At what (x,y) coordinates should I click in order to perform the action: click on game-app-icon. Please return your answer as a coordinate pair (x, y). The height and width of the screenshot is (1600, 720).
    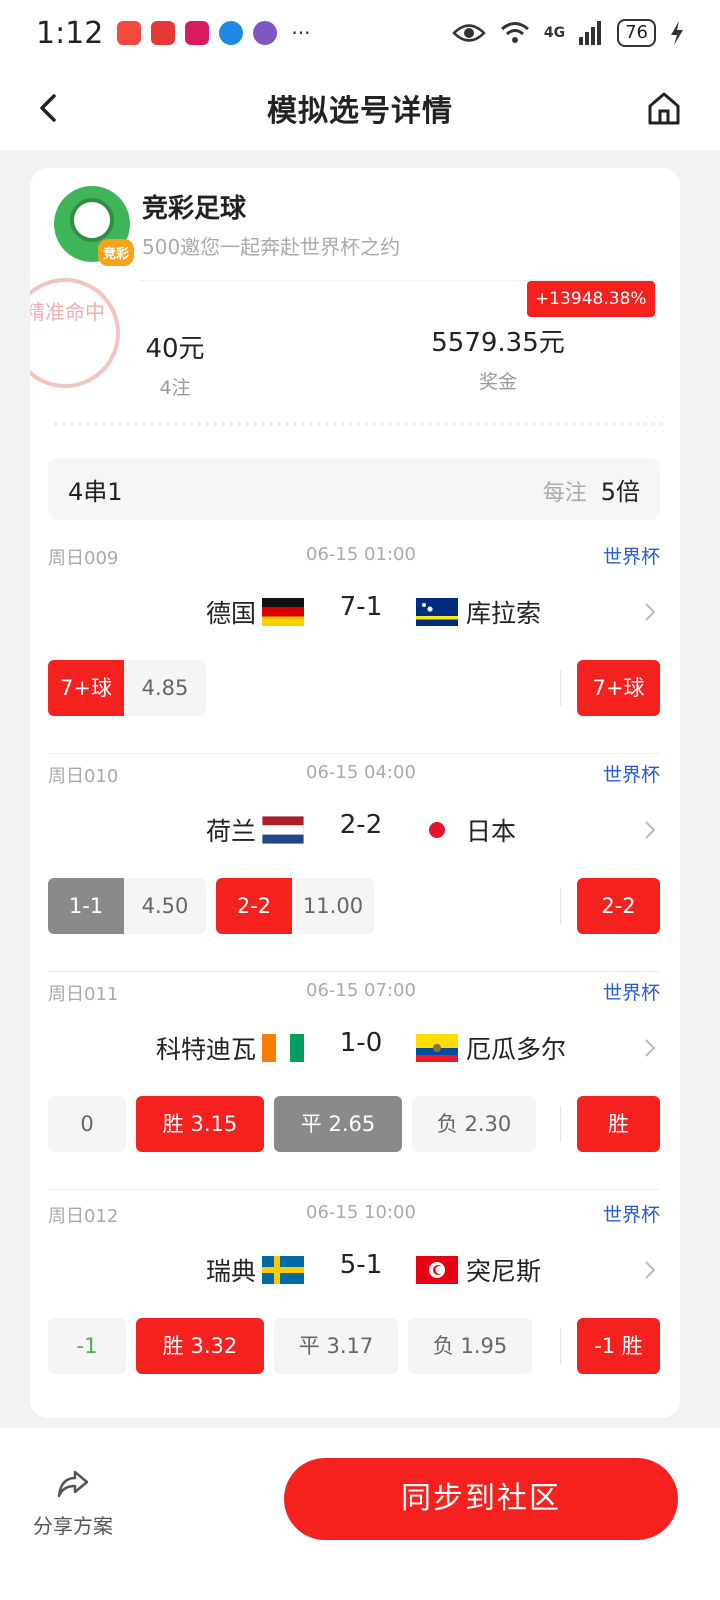
    Looking at the image, I should click on (265, 33).